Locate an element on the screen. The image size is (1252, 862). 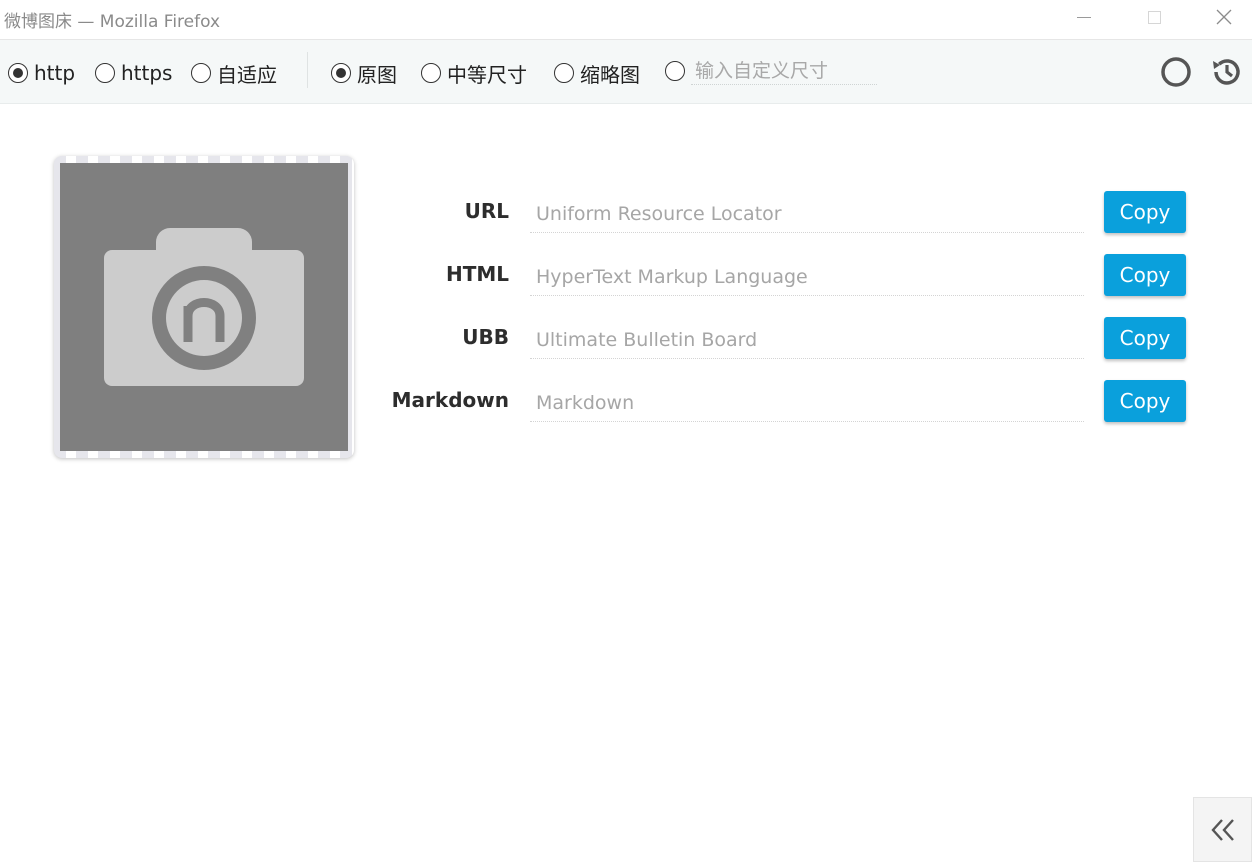
camera-icon is located at coordinates (204, 307).